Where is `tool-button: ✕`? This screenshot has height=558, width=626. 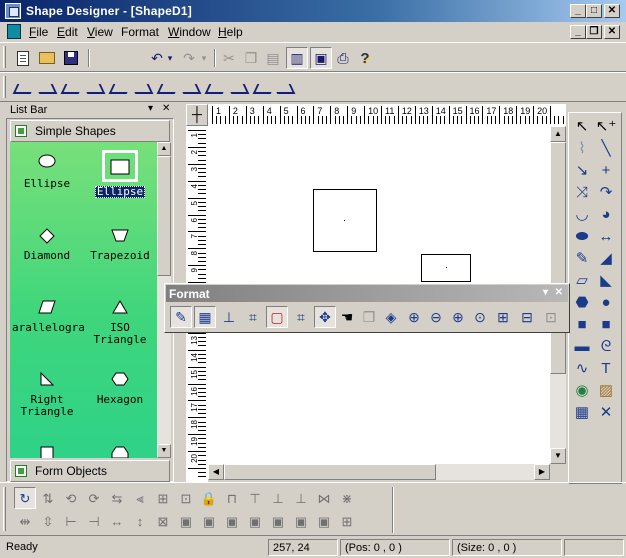 tool-button: ✕ is located at coordinates (606, 412).